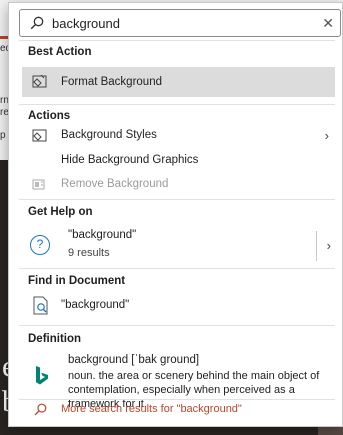  What do you see at coordinates (328, 23) in the screenshot?
I see `clear-search-icon: ✕` at bounding box center [328, 23].